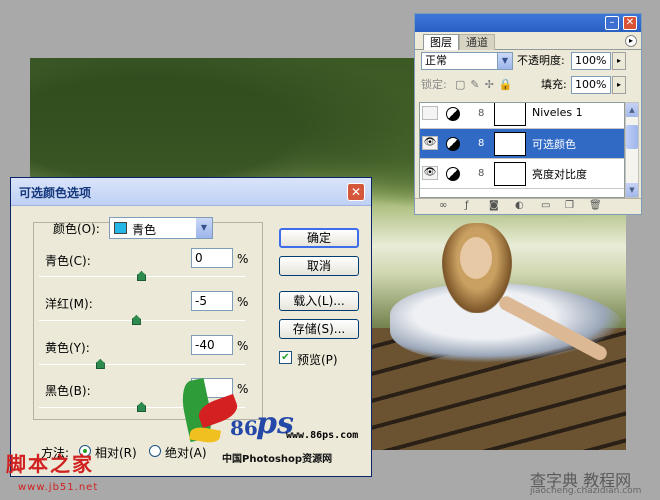 The height and width of the screenshot is (500, 660). What do you see at coordinates (486, 85) in the screenshot?
I see `lock-icons: ▢✎✢🔒` at bounding box center [486, 85].